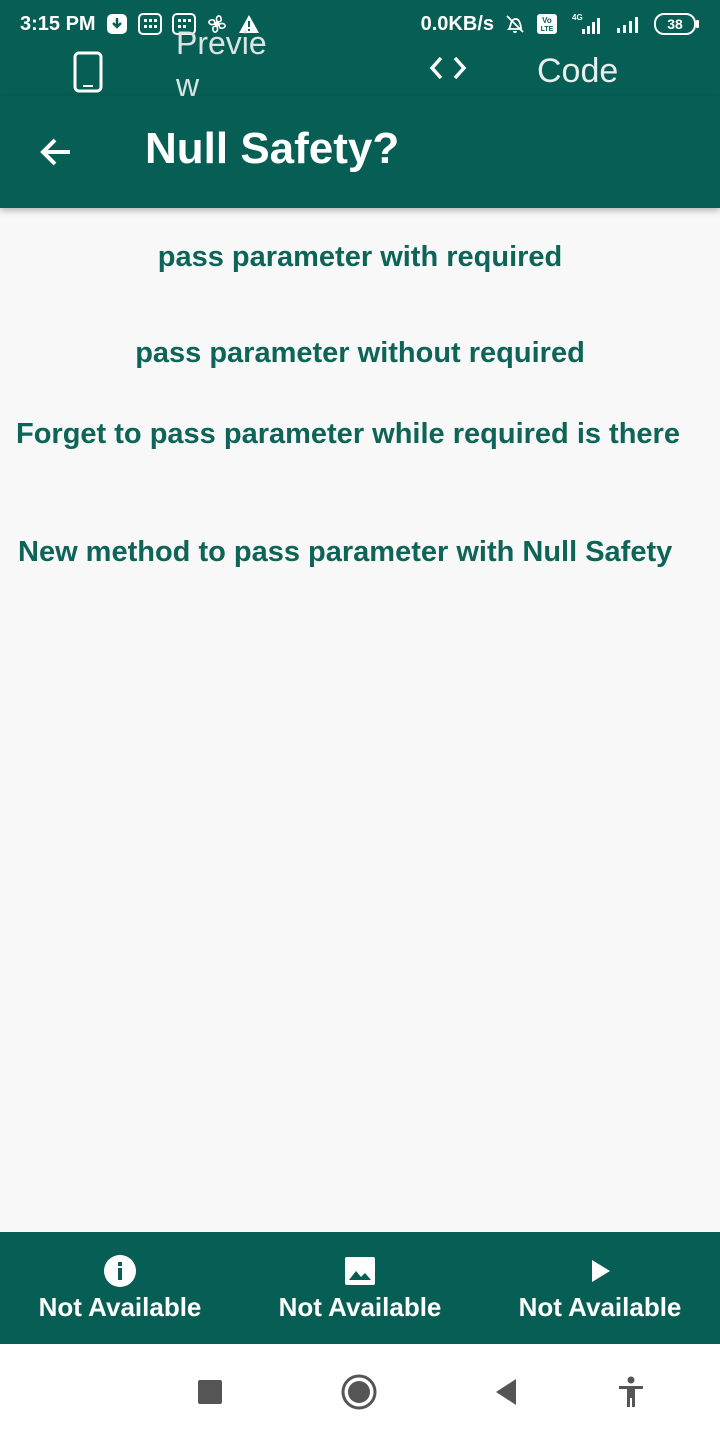 The image size is (720, 1440). I want to click on svg-text: LTE, so click(547, 29).